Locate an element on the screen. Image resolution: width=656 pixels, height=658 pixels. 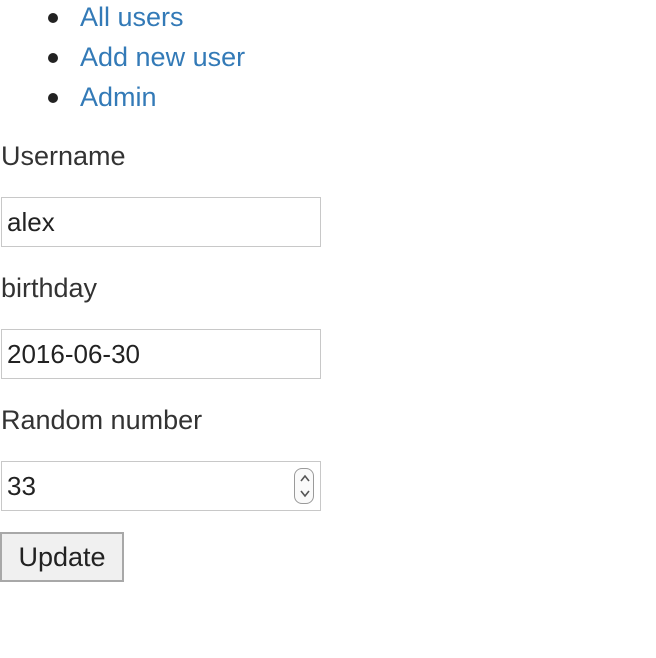
birthday-input: 2016-06-30 is located at coordinates (161, 354).